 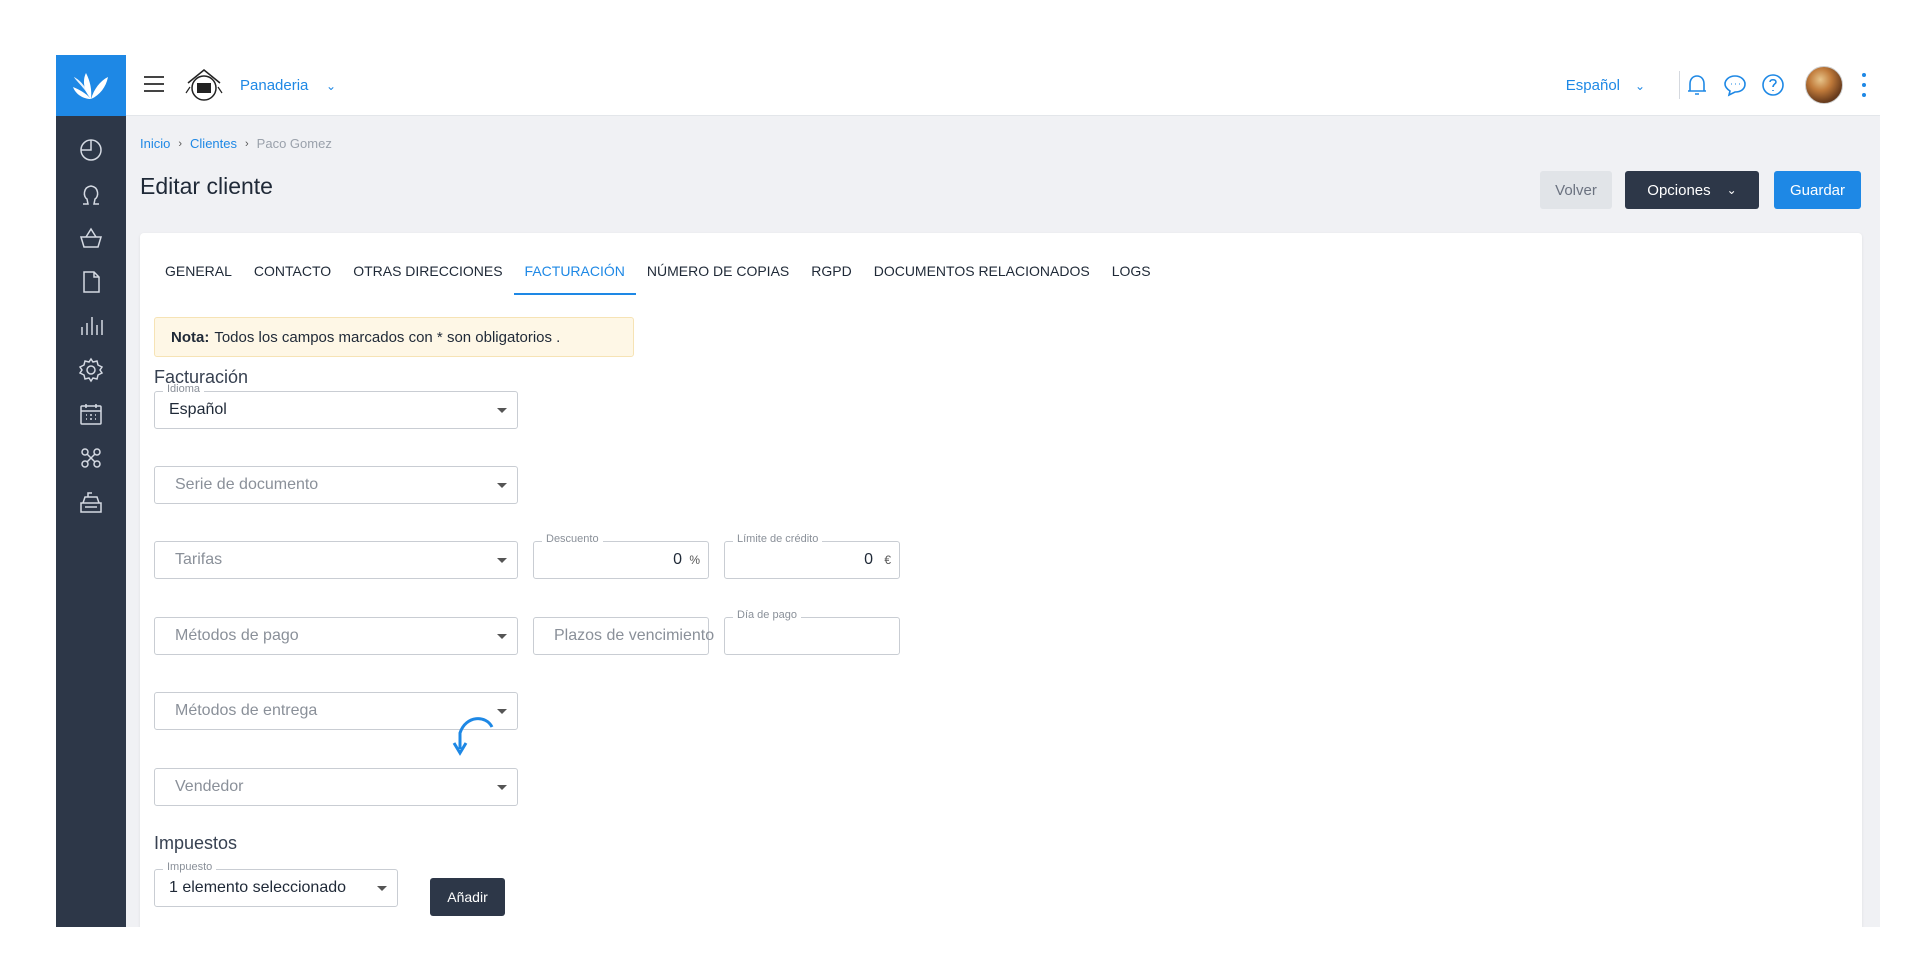 I want to click on tab-contacto: CONTACTO, so click(x=292, y=275).